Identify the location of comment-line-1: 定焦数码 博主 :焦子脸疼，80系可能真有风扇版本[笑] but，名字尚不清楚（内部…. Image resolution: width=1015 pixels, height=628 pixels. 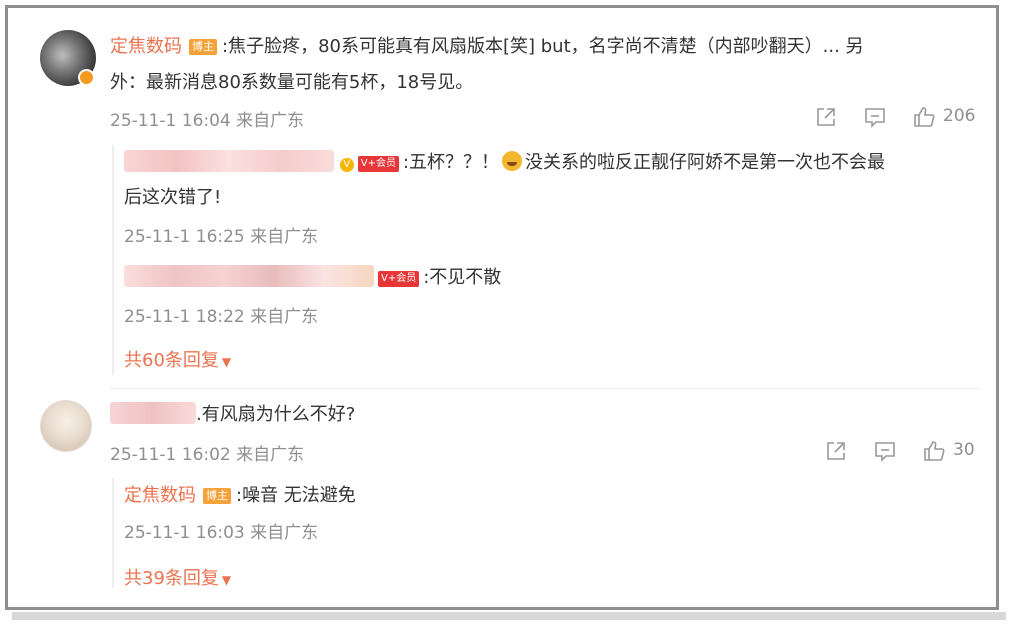
(487, 47).